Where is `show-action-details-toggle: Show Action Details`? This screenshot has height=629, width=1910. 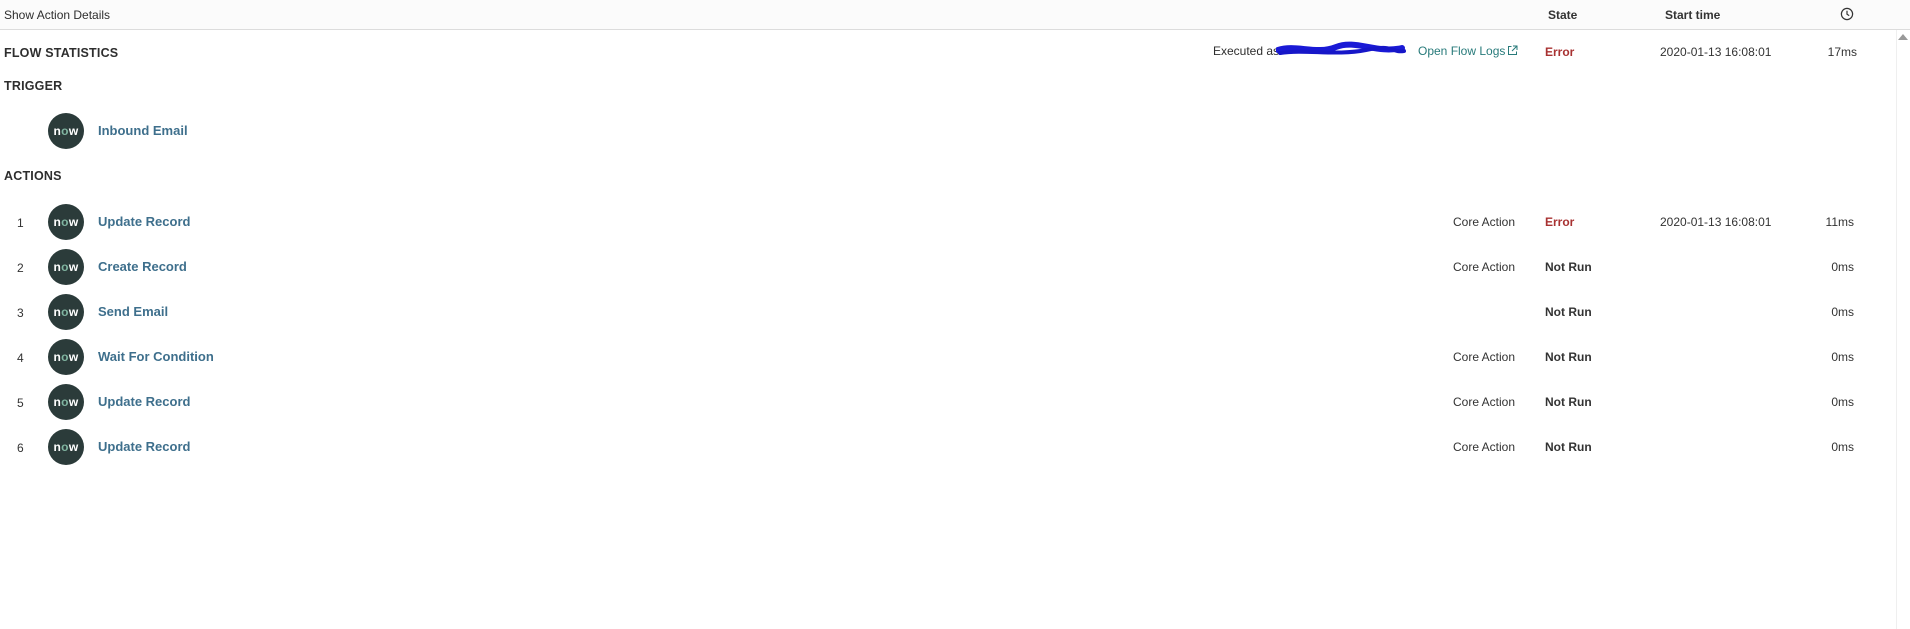 show-action-details-toggle: Show Action Details is located at coordinates (57, 15).